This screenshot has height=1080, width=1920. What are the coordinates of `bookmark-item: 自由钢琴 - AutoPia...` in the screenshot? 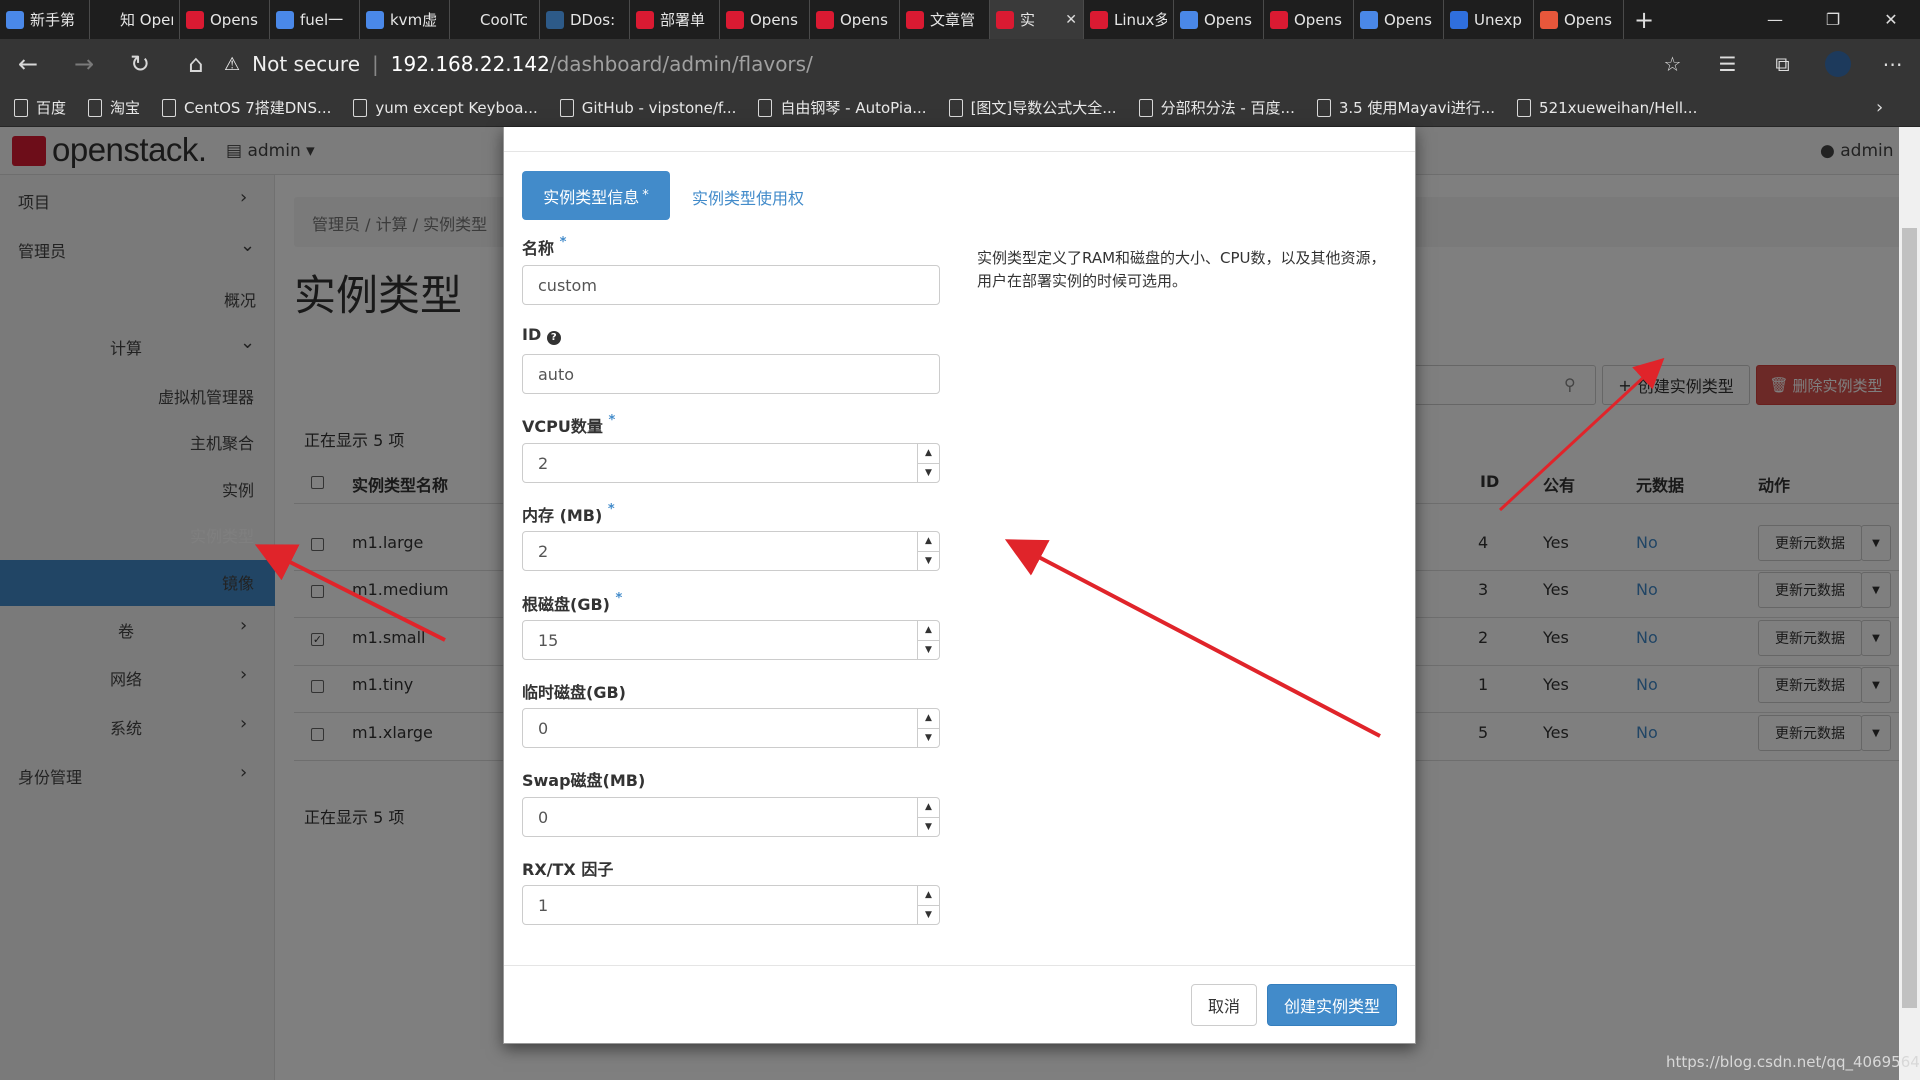 It's located at (842, 107).